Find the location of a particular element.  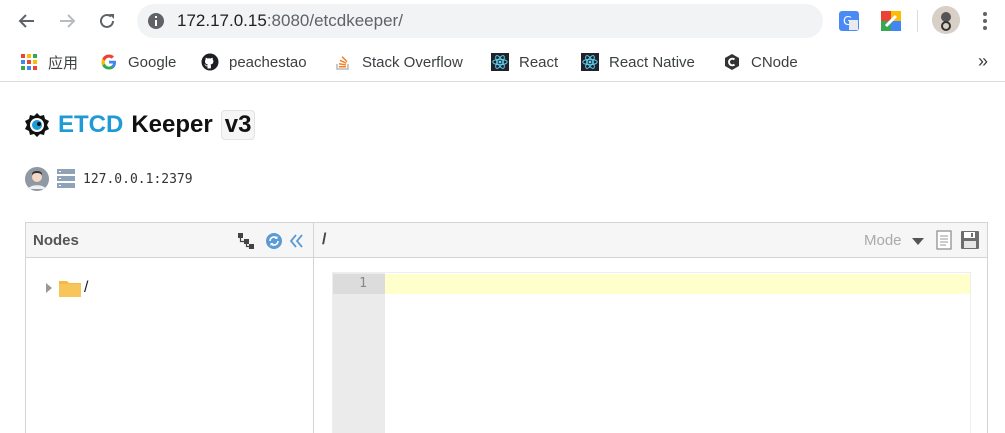

bookmark-cnode: CNode is located at coordinates (760, 62).